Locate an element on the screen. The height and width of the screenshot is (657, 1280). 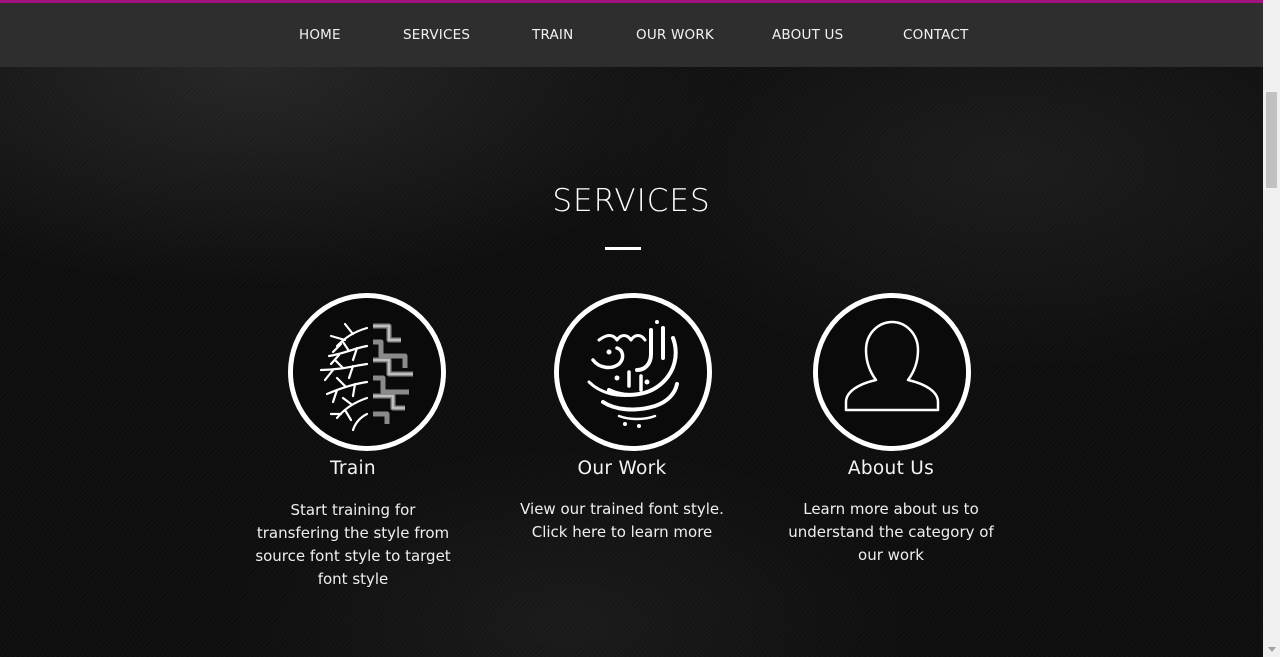
nav-about-us: ABOUT US is located at coordinates (807, 35).